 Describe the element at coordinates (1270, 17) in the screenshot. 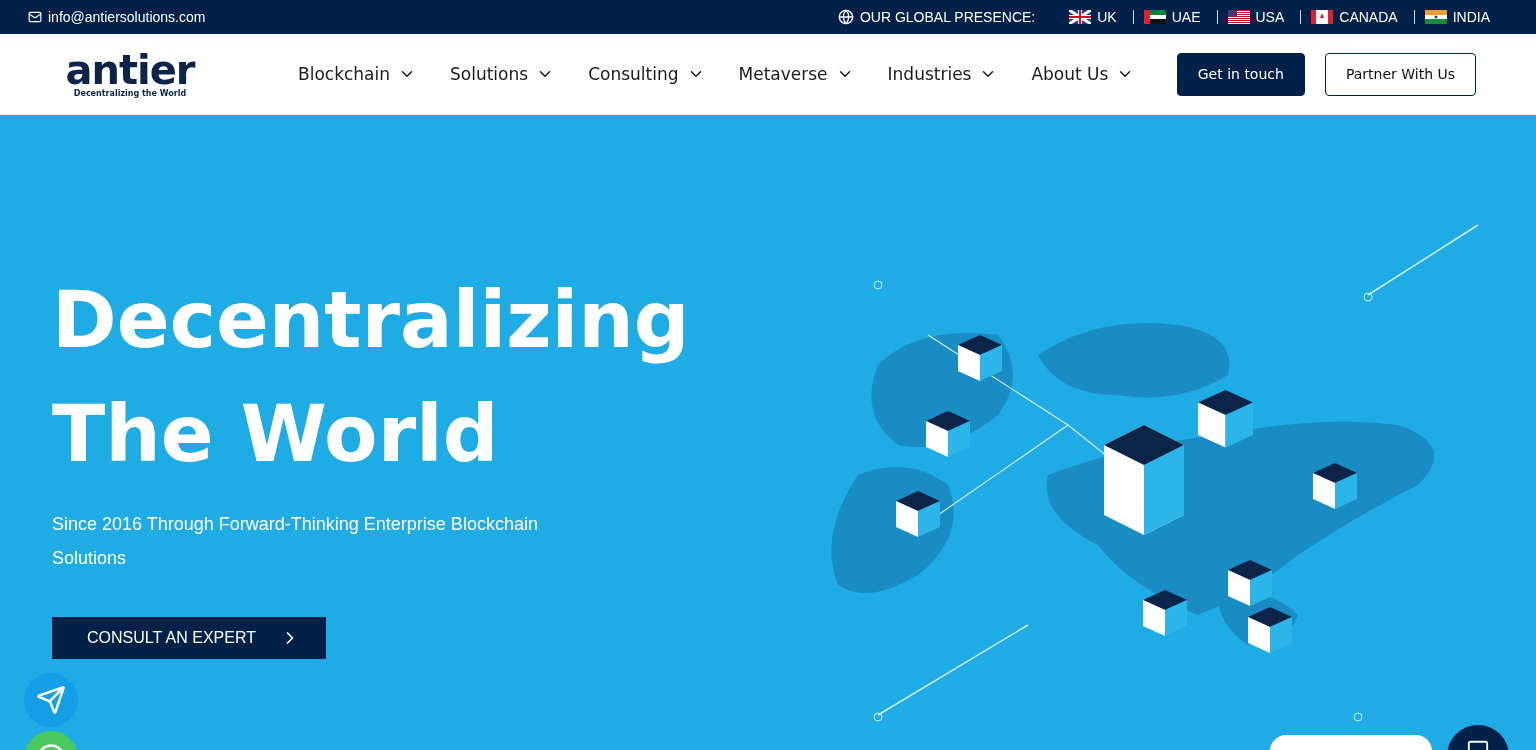

I see `location-link: USA` at that location.